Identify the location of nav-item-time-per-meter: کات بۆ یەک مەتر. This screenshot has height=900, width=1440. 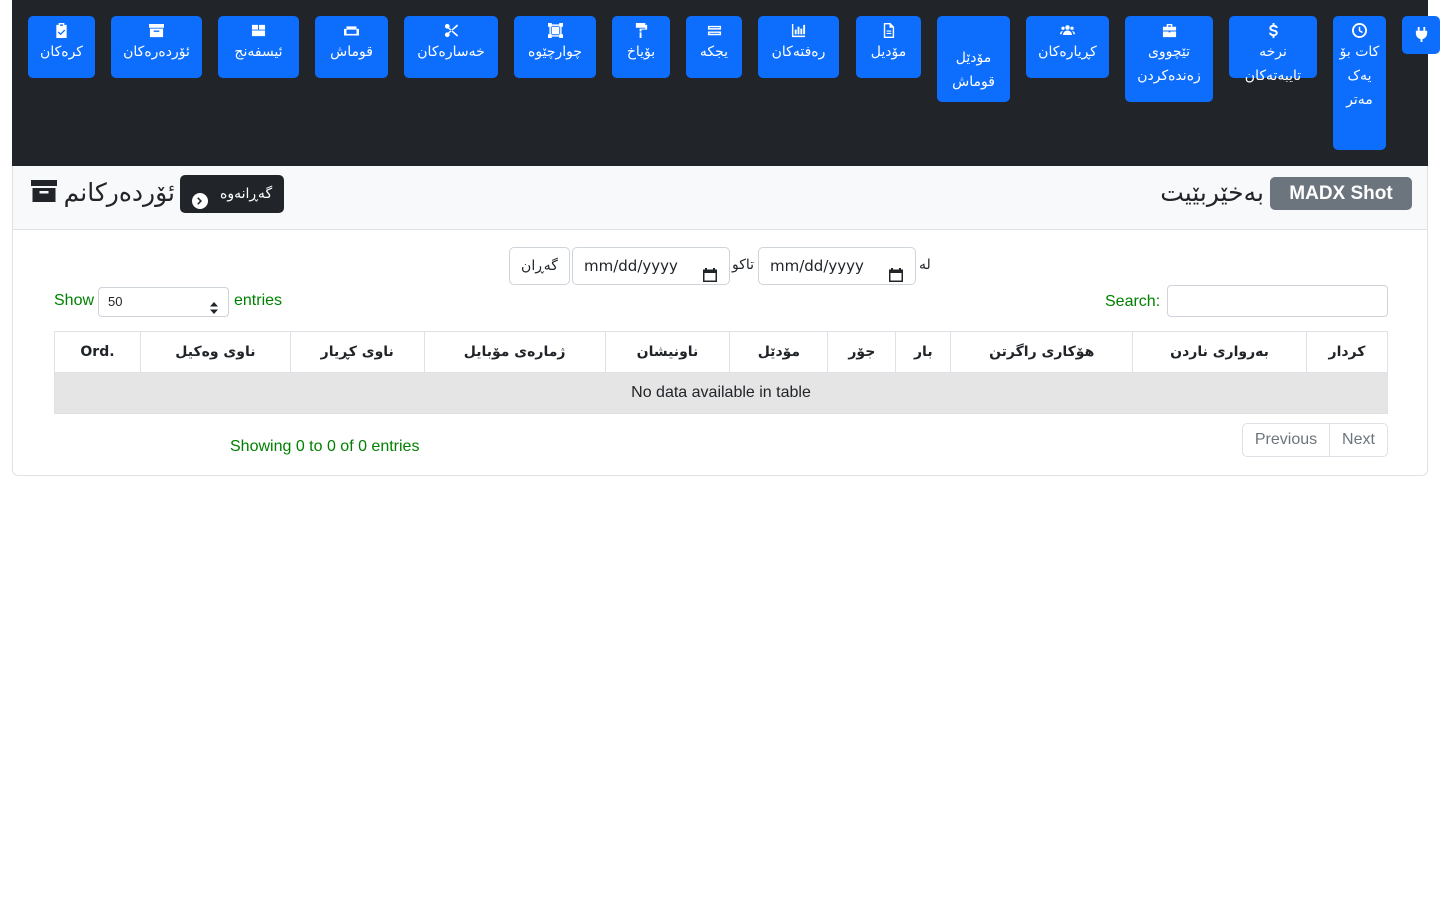
(1359, 83).